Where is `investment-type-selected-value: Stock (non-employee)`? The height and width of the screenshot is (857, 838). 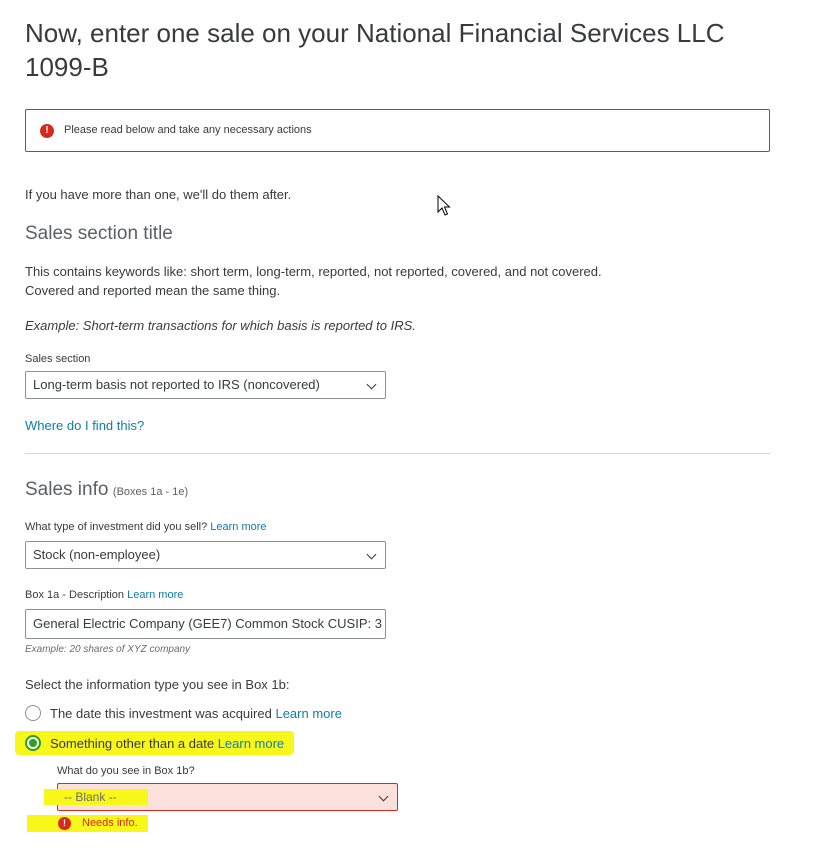
investment-type-selected-value: Stock (non-employee) is located at coordinates (97, 554).